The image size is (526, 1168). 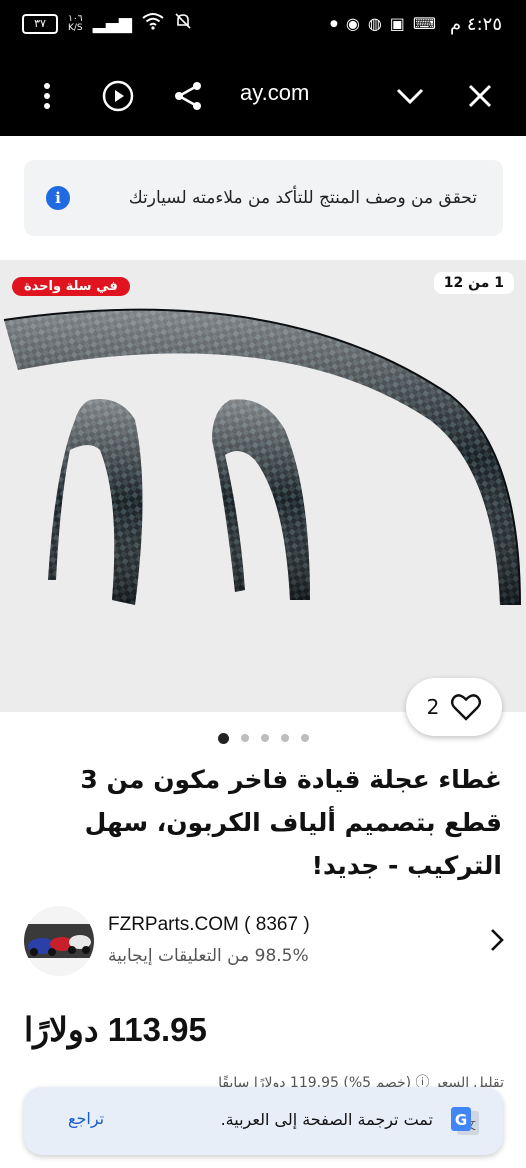 I want to click on bulk-badge: في سلة واحدة, so click(x=71, y=286).